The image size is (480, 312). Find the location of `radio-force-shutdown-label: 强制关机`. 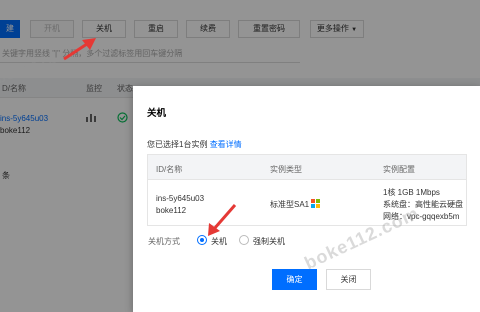

radio-force-shutdown-label: 强制关机 is located at coordinates (269, 241).